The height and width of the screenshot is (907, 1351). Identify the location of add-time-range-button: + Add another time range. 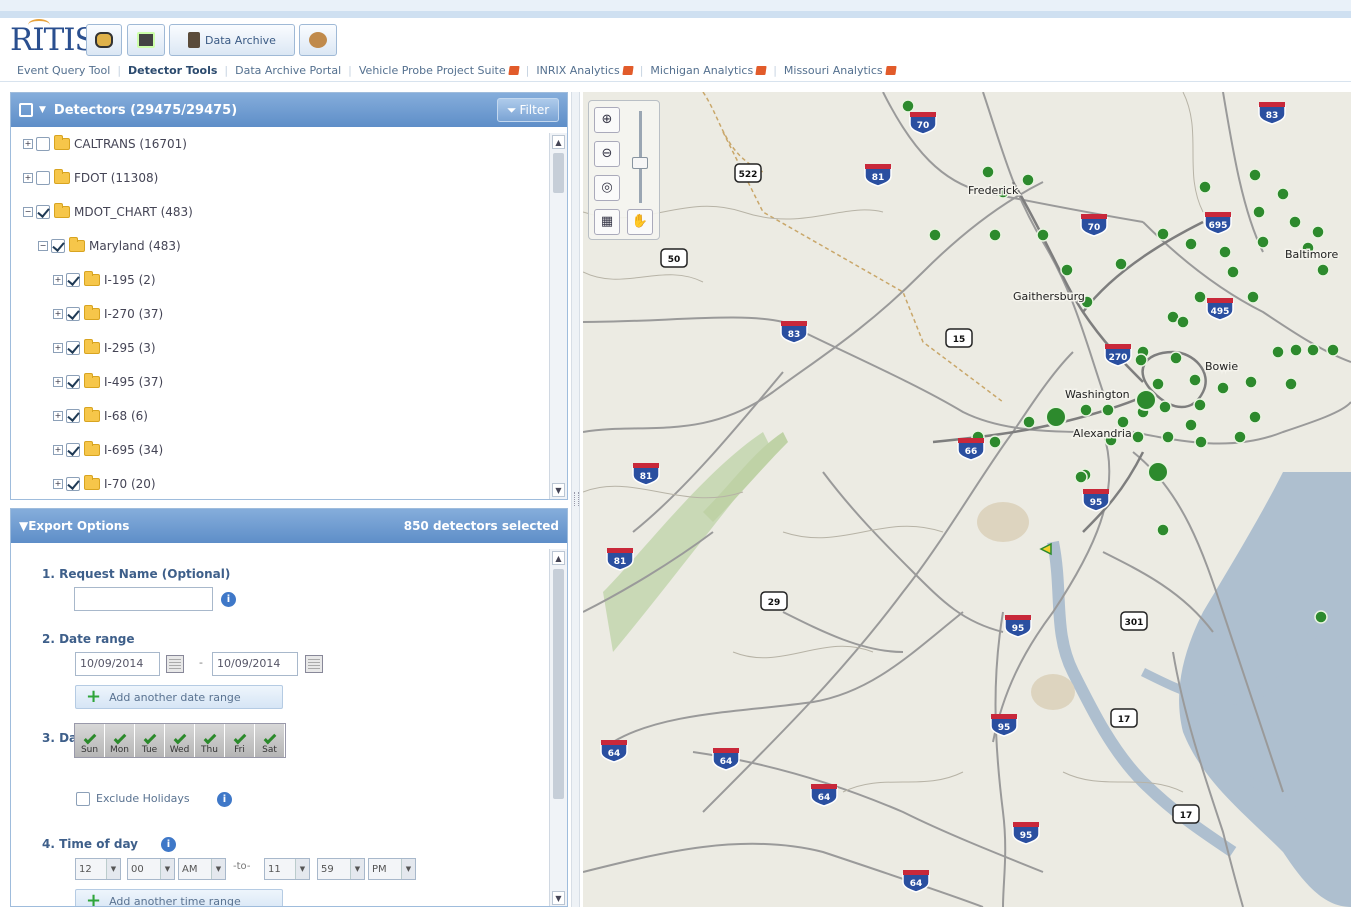
(179, 897).